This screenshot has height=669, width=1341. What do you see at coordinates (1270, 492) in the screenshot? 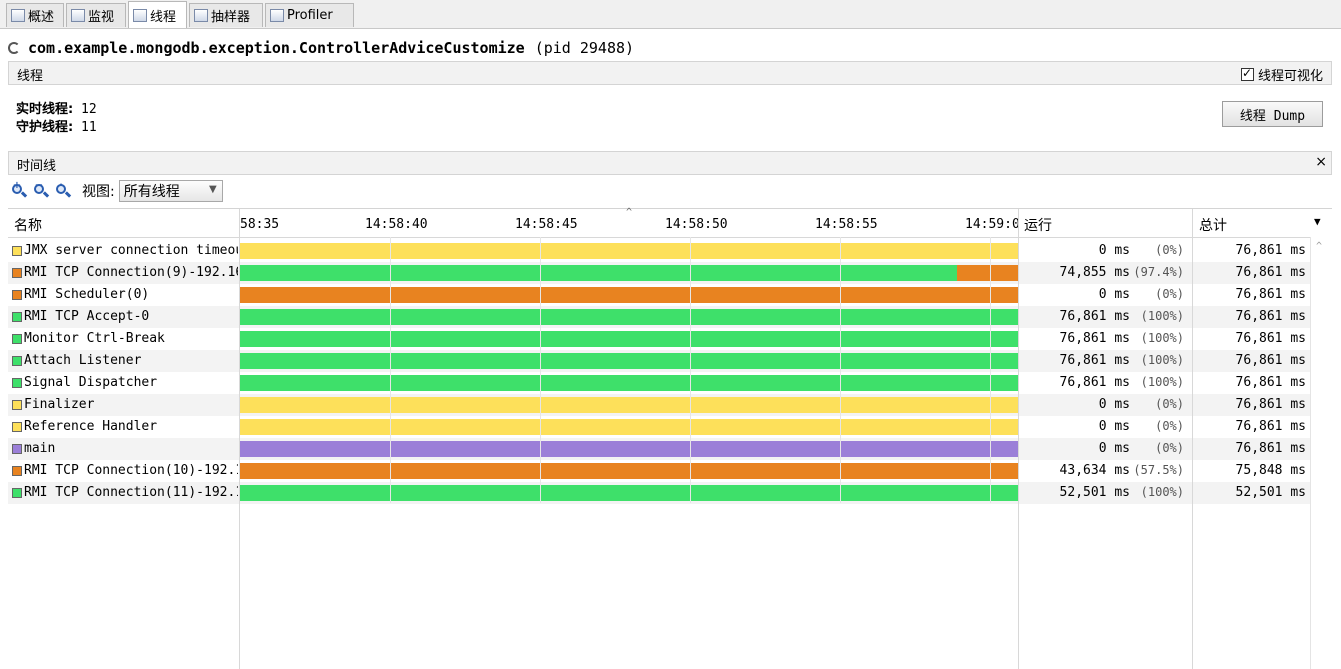
I see `total-time-cell: 52,501 ms` at bounding box center [1270, 492].